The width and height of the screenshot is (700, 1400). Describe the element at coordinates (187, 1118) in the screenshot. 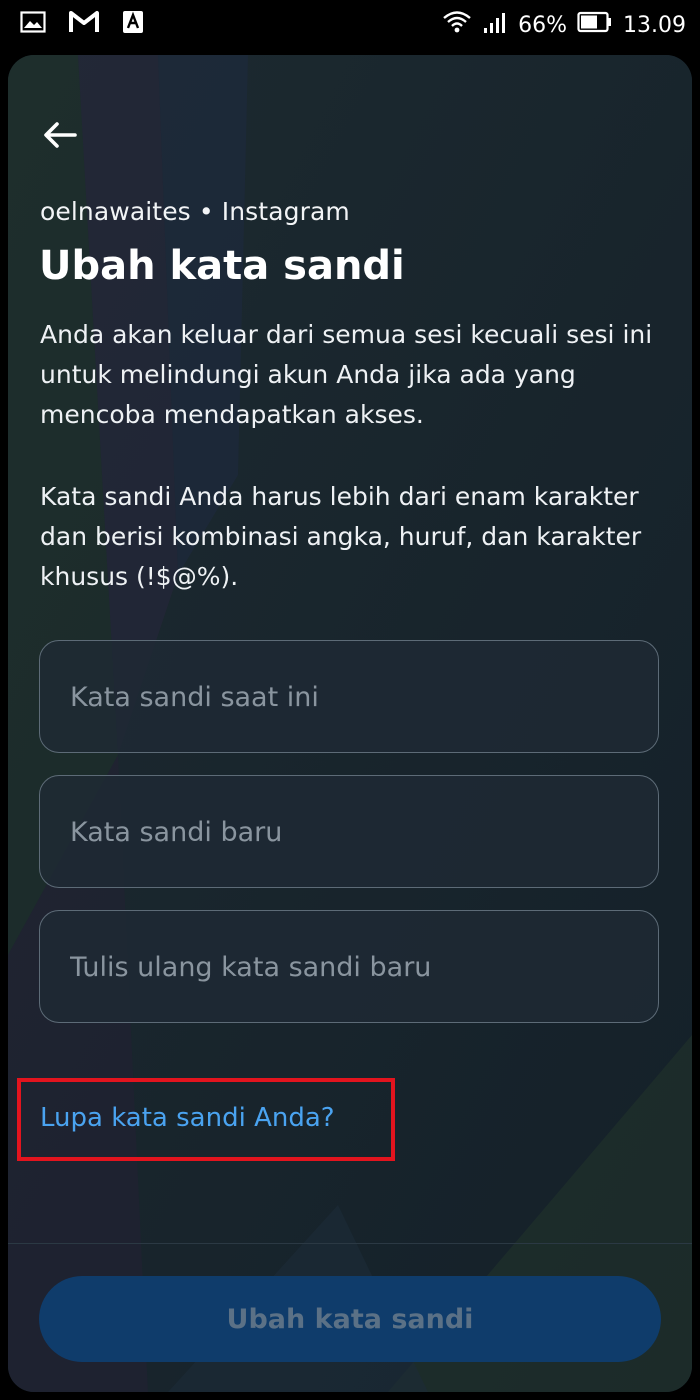

I see `forgot-password-link: Lupa kata sandi Anda?` at that location.